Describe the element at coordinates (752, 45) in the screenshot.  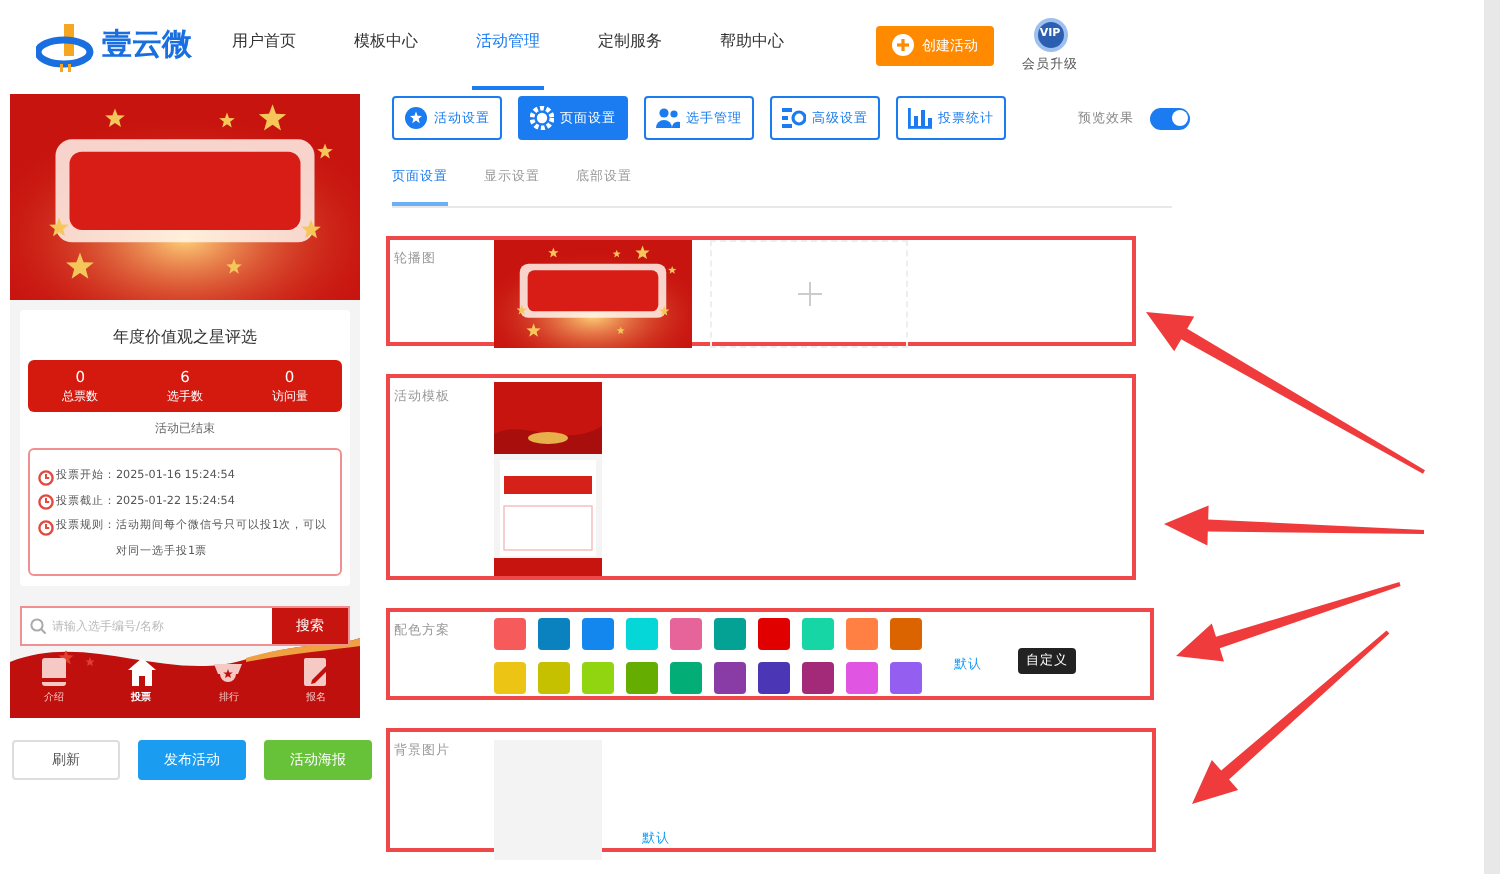
I see `nav-link: 帮助中心` at that location.